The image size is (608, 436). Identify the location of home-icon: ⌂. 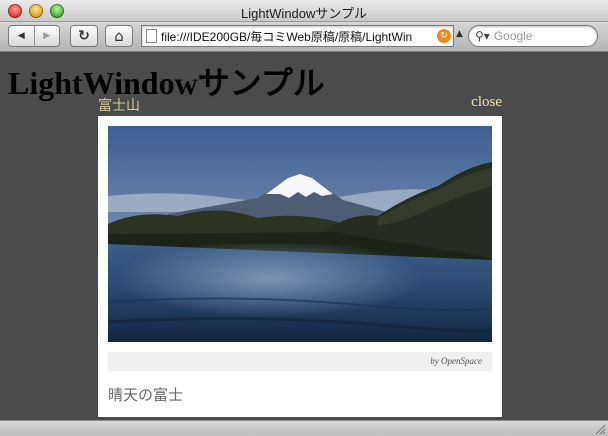
(119, 36).